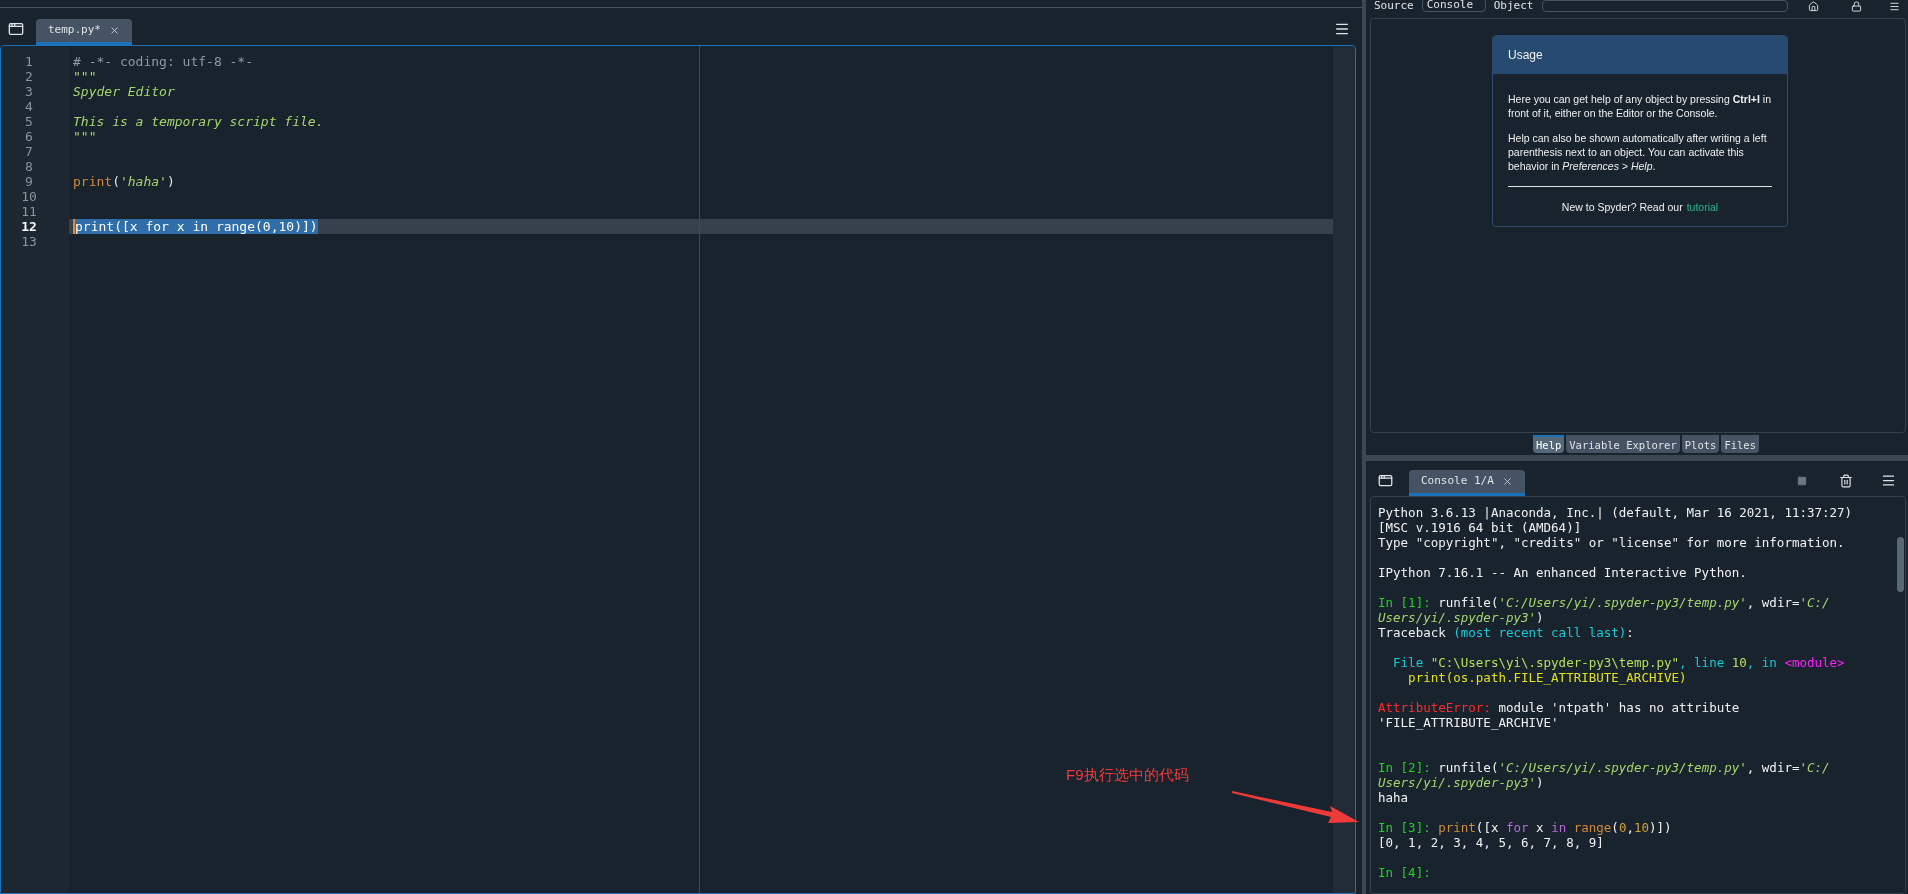 This screenshot has height=894, width=1908. Describe the element at coordinates (29, 106) in the screenshot. I see `line-number: 4` at that location.